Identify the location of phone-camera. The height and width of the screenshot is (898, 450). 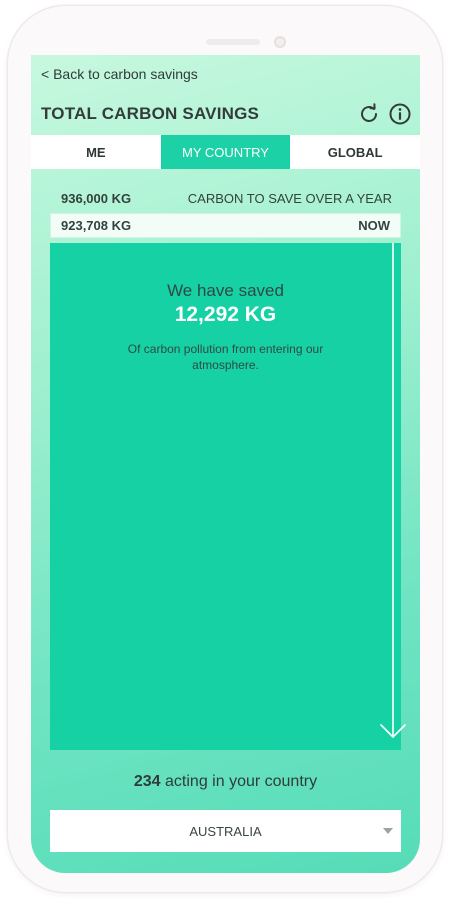
(280, 42).